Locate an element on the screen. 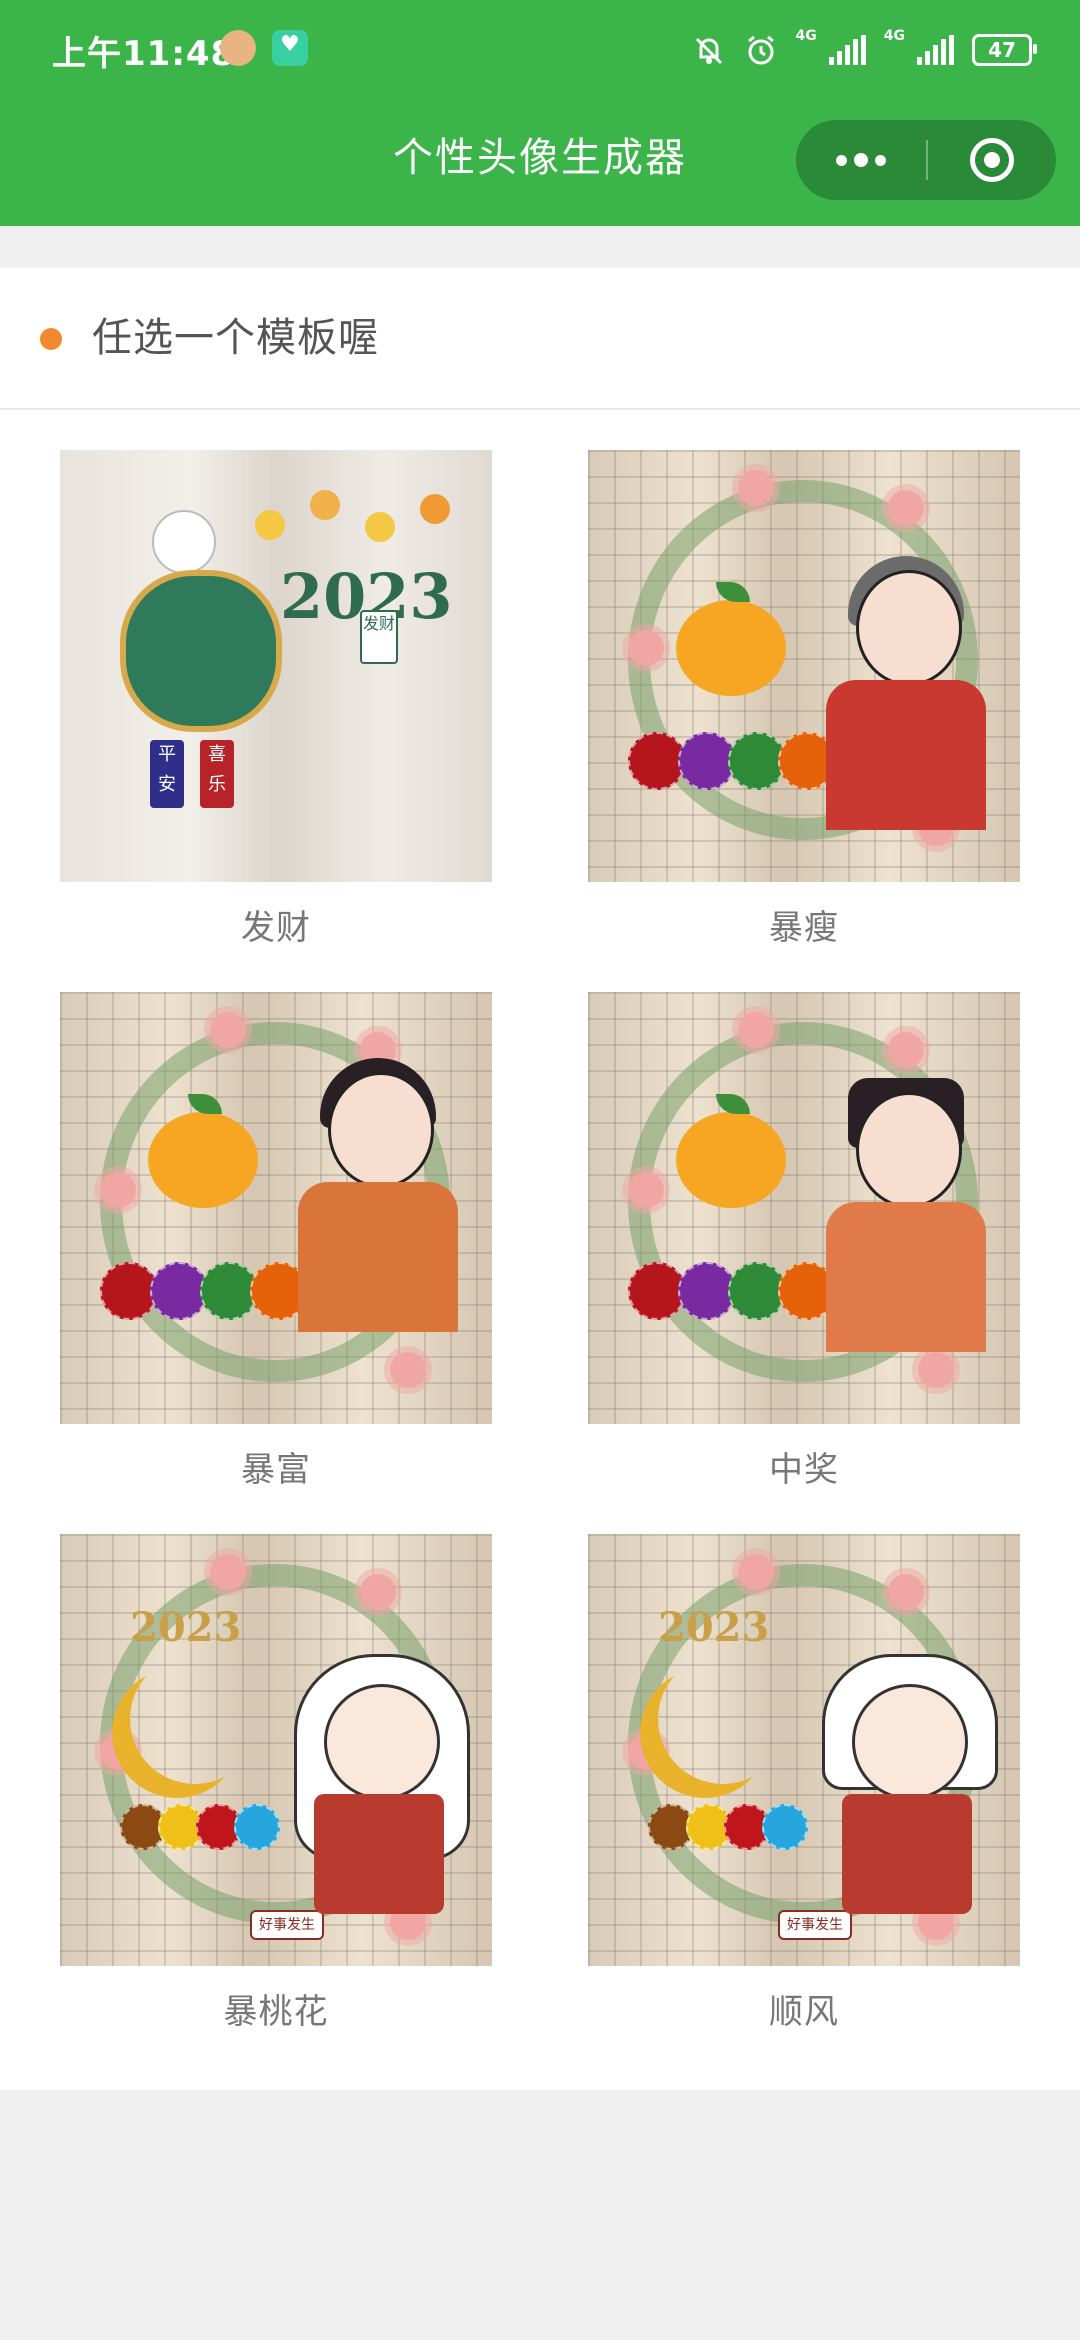 The width and height of the screenshot is (1080, 2340). status-bar: 上午11:48 4G 4G 47 is located at coordinates (540, 50).